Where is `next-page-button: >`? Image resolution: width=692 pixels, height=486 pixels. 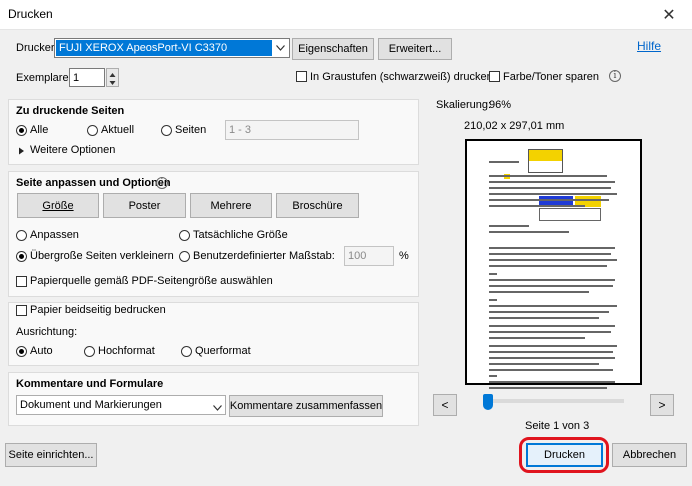
next-page-button: > is located at coordinates (662, 405).